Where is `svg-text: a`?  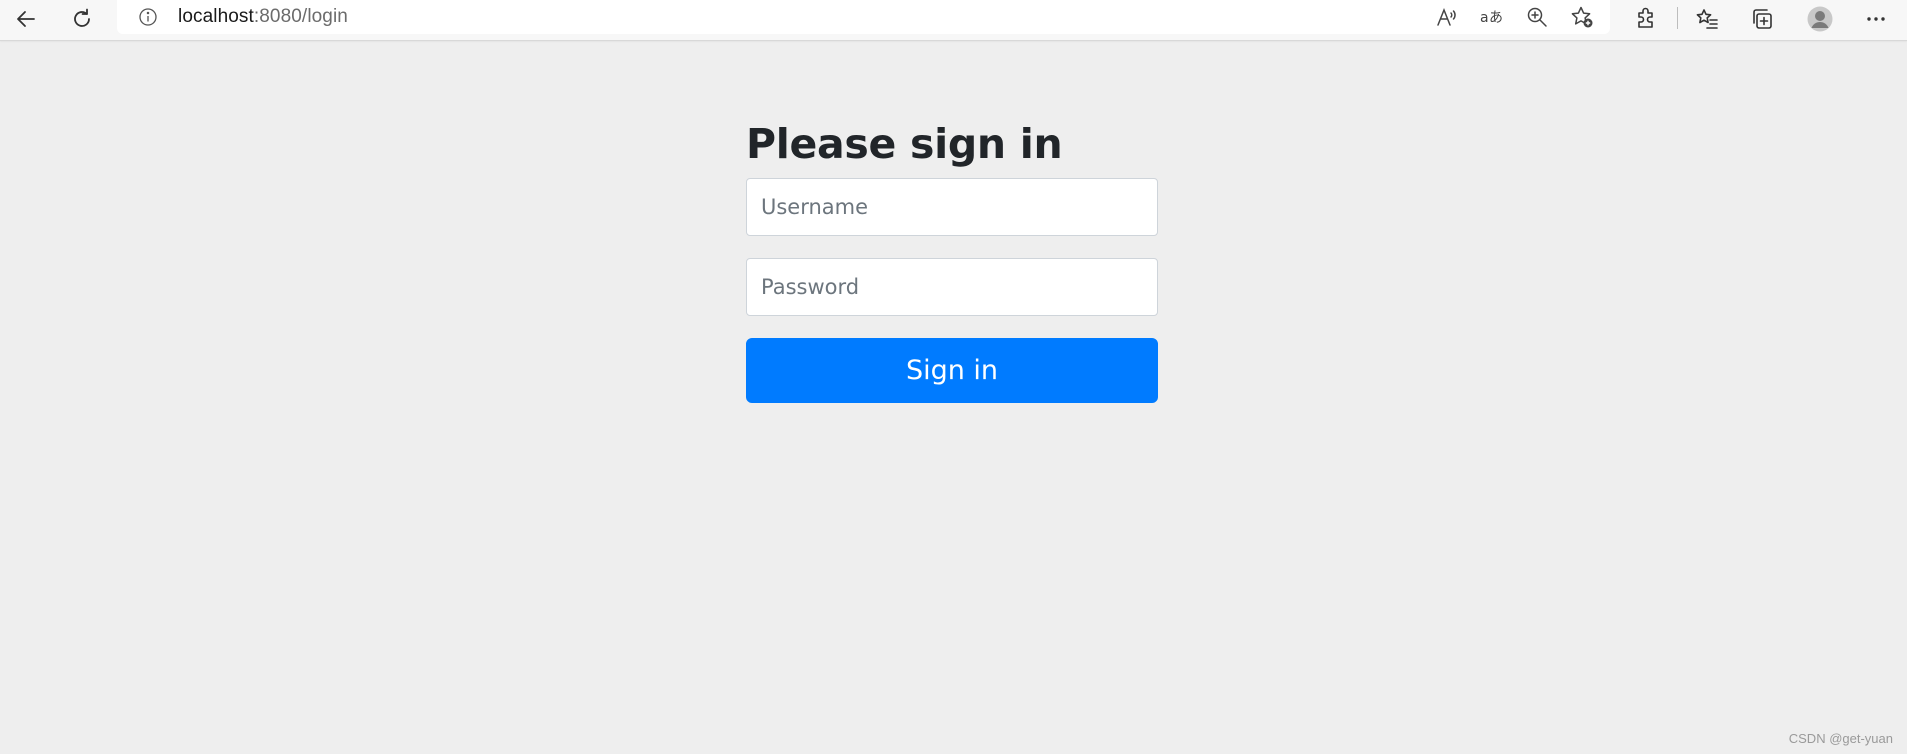 svg-text: a is located at coordinates (1484, 18).